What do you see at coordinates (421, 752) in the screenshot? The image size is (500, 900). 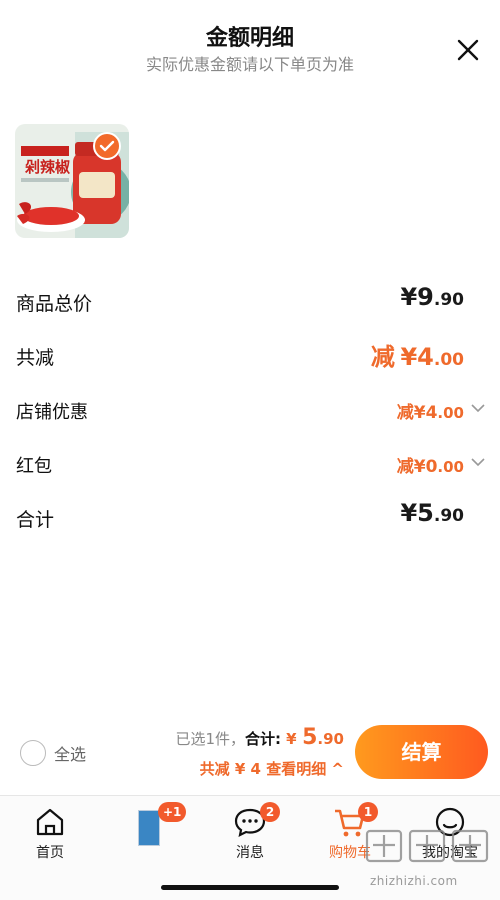 I see `checkout-button: 结算` at bounding box center [421, 752].